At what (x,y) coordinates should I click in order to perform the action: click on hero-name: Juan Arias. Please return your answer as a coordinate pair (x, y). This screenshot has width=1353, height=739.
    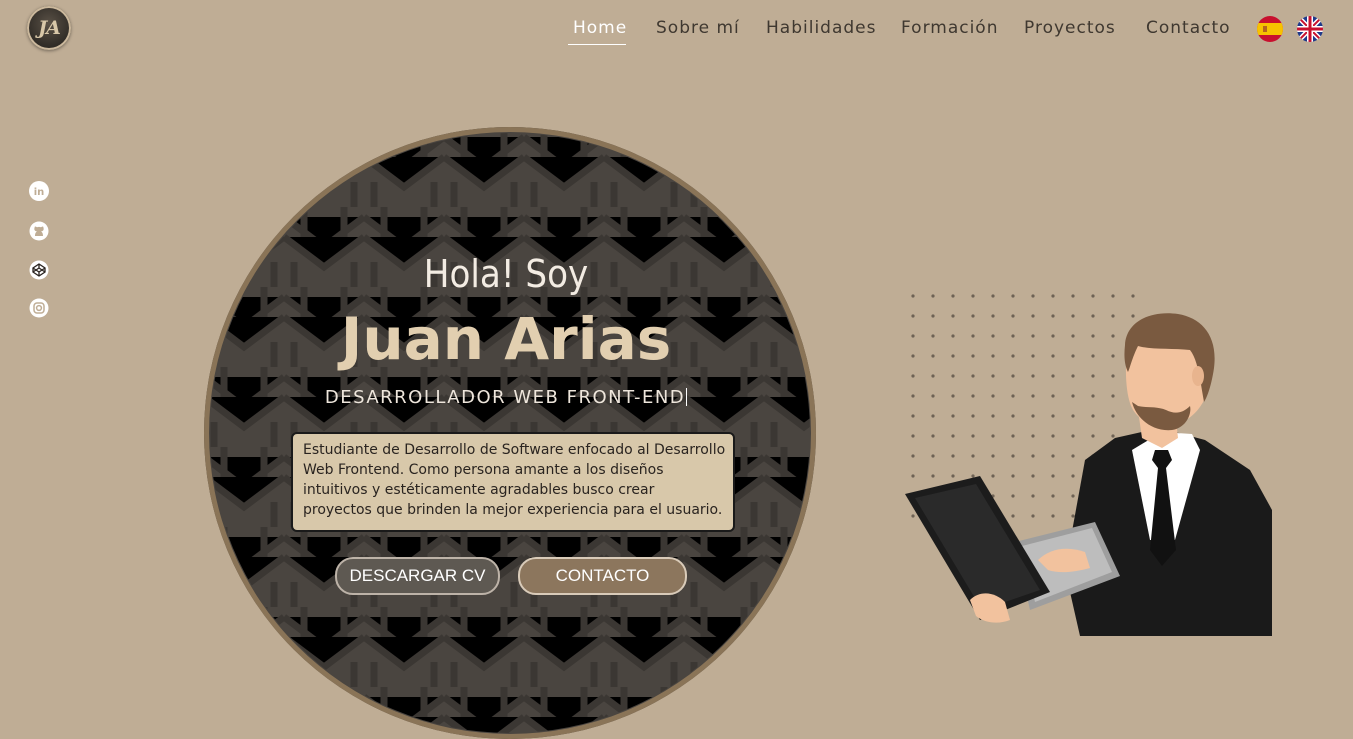
    Looking at the image, I should click on (506, 339).